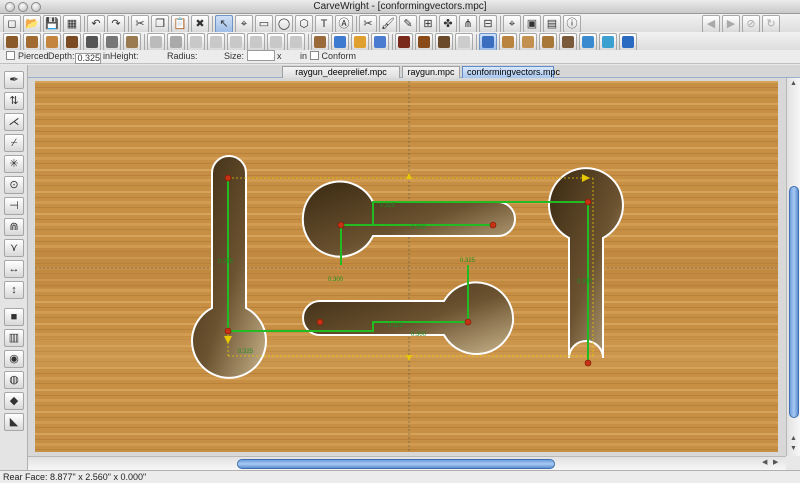  What do you see at coordinates (552, 24) in the screenshot?
I see `view-3d-button: ▤` at bounding box center [552, 24].